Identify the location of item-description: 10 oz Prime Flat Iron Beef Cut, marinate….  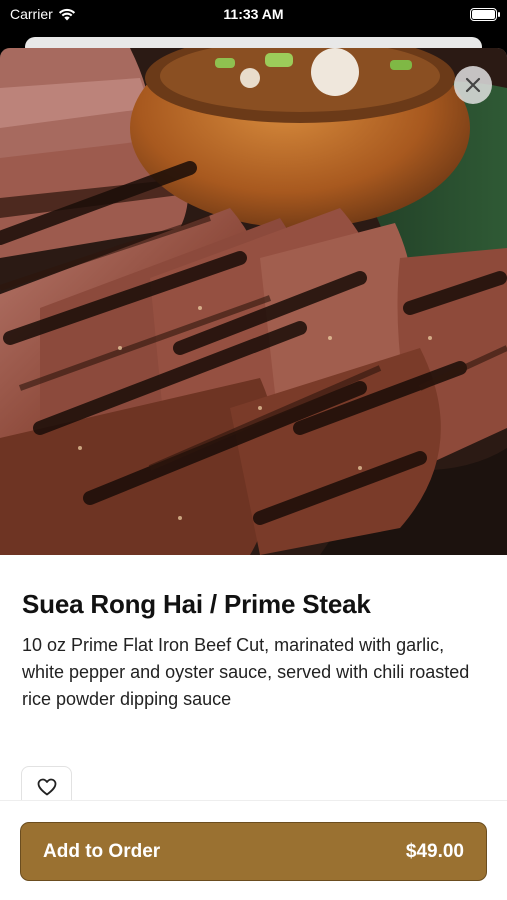
(246, 672).